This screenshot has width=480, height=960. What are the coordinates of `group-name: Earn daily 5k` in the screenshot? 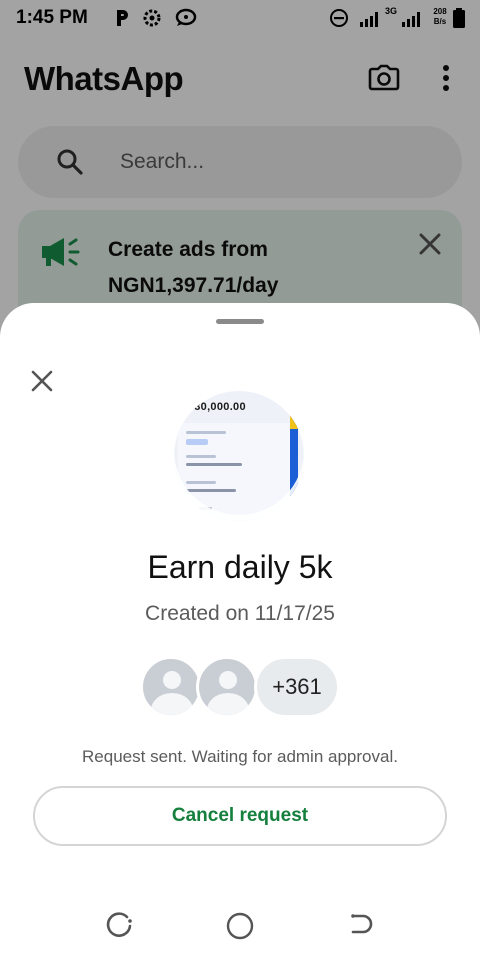 It's located at (240, 567).